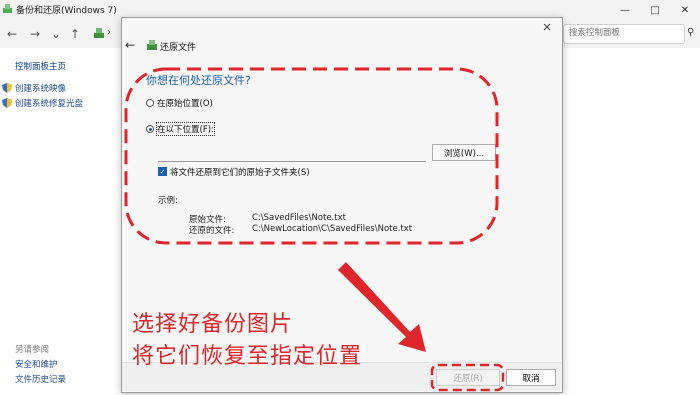 The width and height of the screenshot is (700, 395). Describe the element at coordinates (299, 218) in the screenshot. I see `example-original-path: C:\SavedFiles\Note.txt` at that location.